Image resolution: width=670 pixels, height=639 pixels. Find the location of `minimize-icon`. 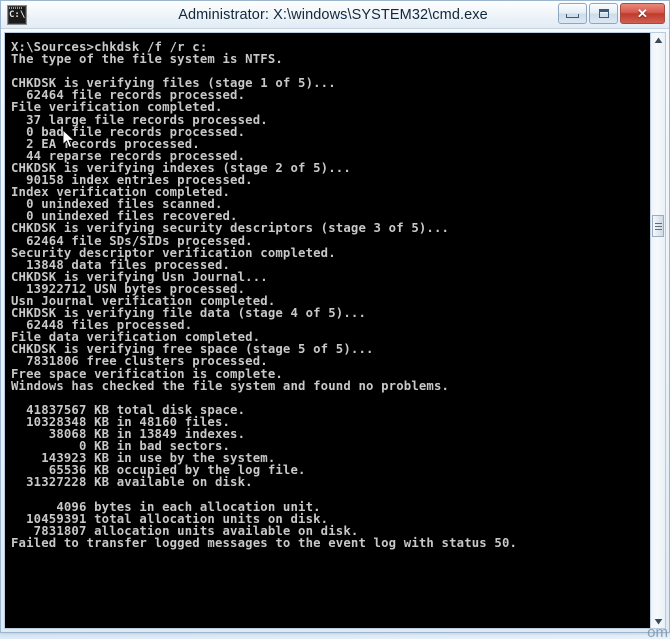

minimize-icon is located at coordinates (572, 15).